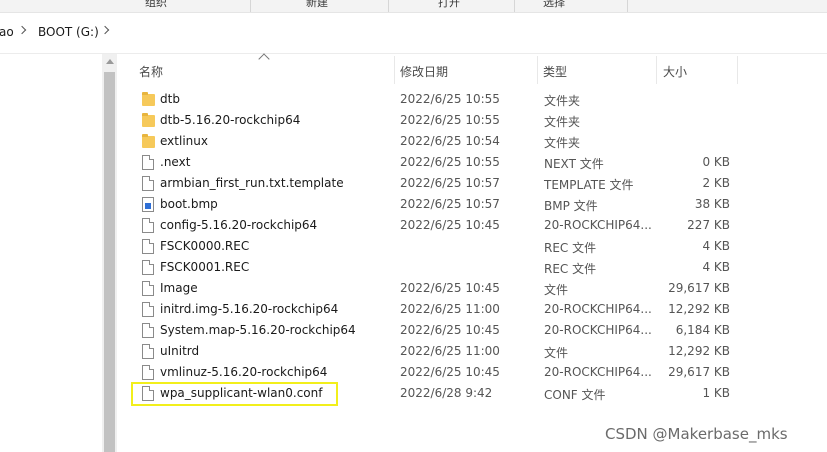 Image resolution: width=827 pixels, height=452 pixels. Describe the element at coordinates (449, 5) in the screenshot. I see `ribbon-group-open: 打开` at that location.